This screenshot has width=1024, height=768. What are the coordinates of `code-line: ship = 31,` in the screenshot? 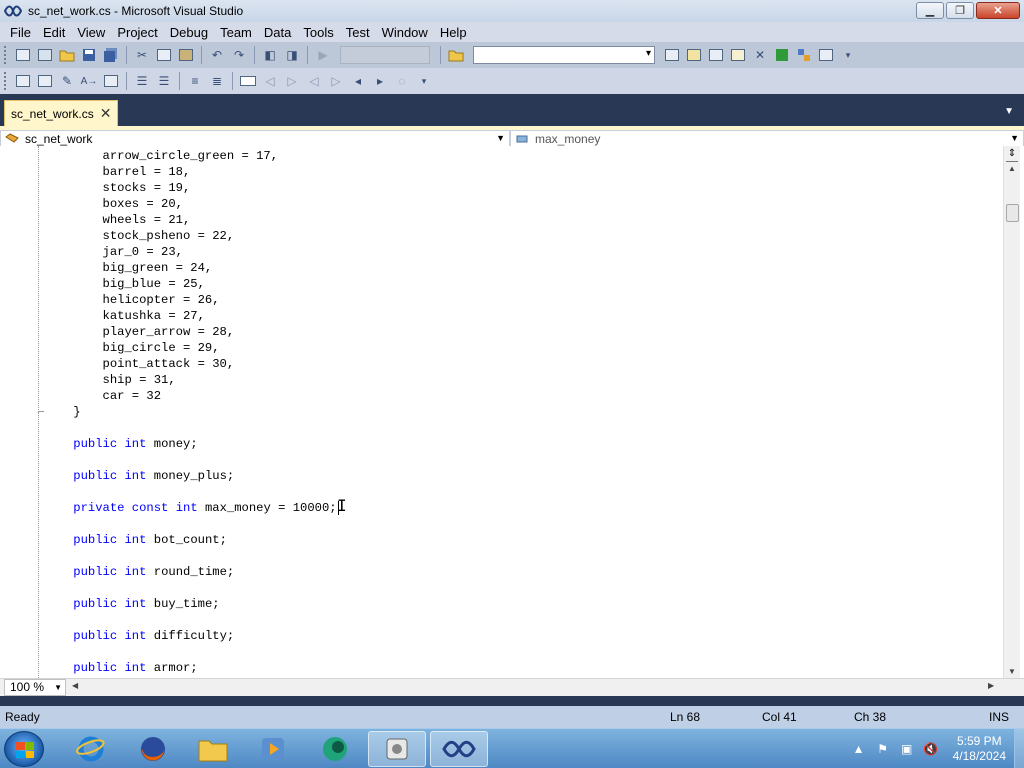 It's located at (191, 380).